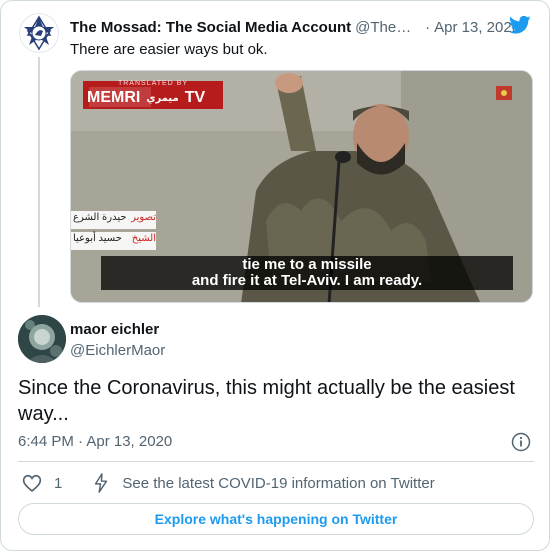  What do you see at coordinates (477, 27) in the screenshot?
I see `quoted-tweet-date: Apr 13, 2020` at bounding box center [477, 27].